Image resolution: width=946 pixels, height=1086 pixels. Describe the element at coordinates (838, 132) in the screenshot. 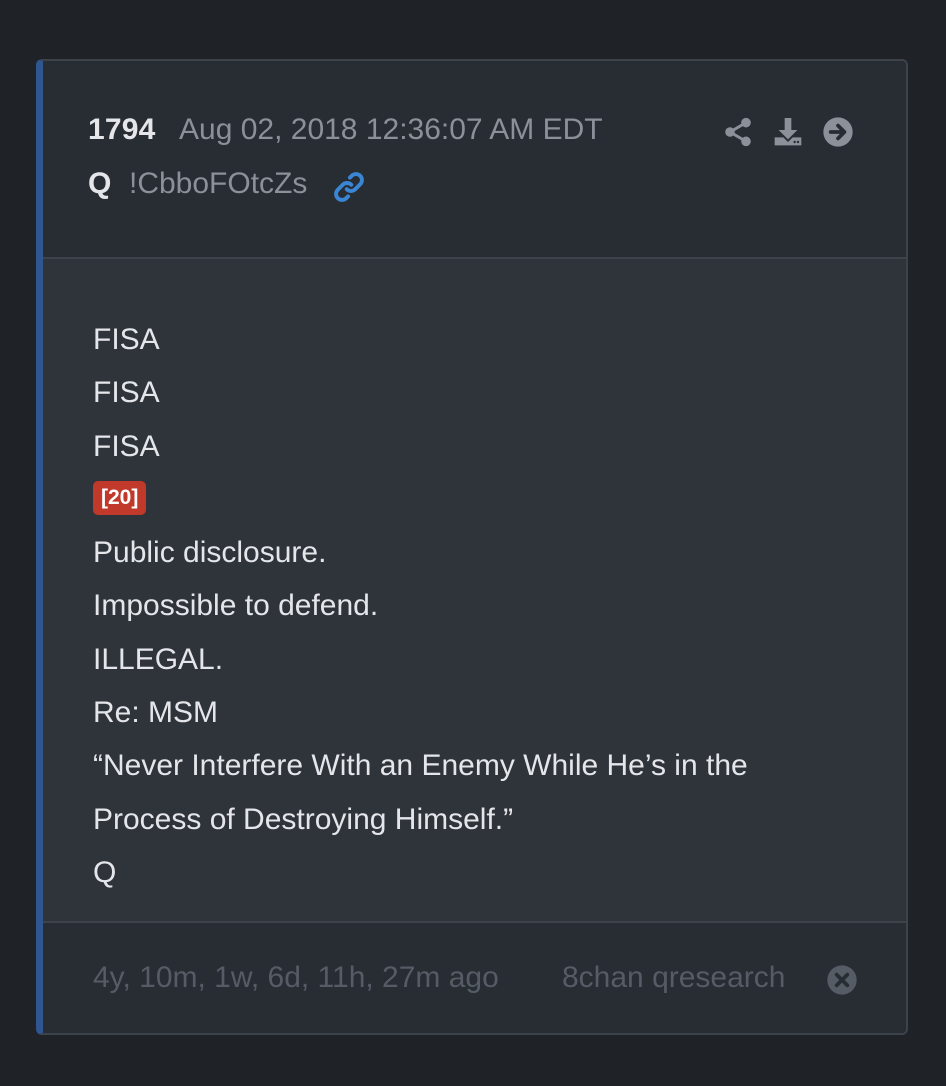

I see `arrow-right-circle-icon` at that location.